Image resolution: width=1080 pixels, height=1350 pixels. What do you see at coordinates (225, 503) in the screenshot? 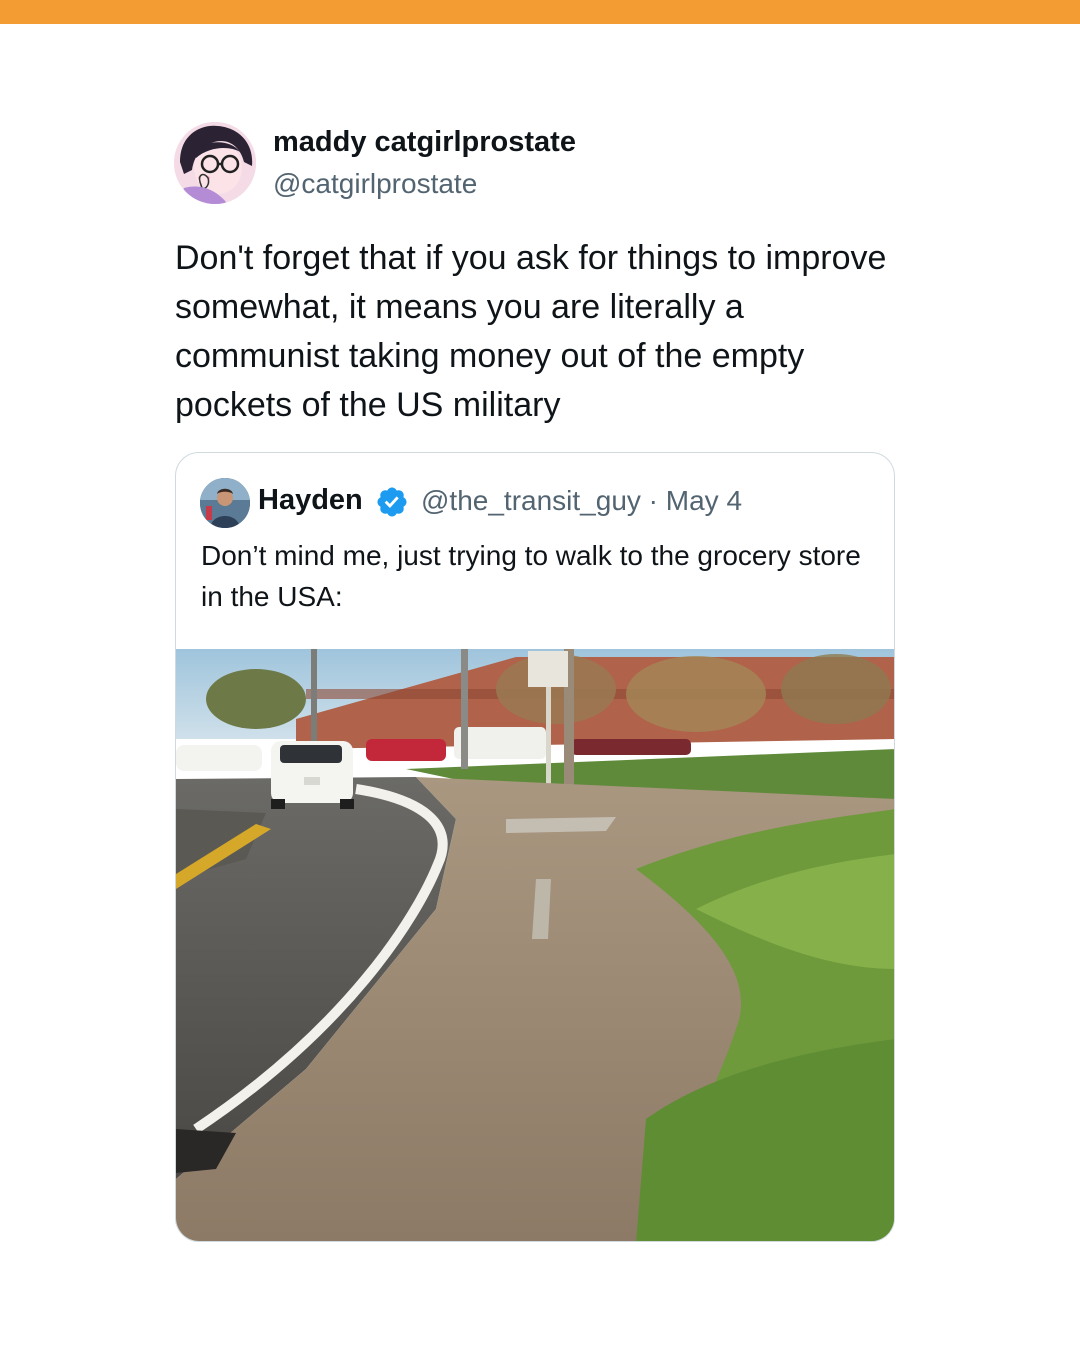
I see `quoted-author-avatar` at bounding box center [225, 503].